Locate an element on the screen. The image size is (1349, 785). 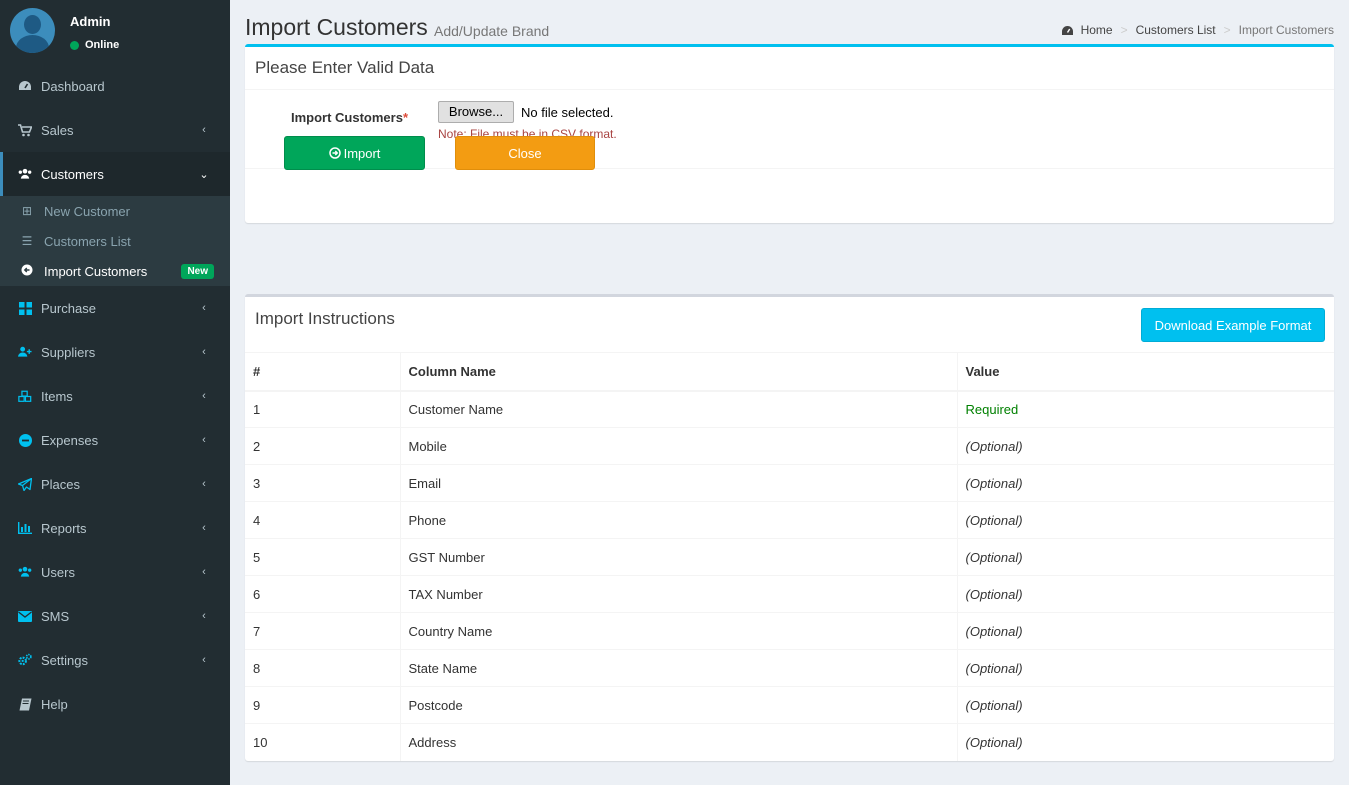
users-icon is located at coordinates (25, 572).